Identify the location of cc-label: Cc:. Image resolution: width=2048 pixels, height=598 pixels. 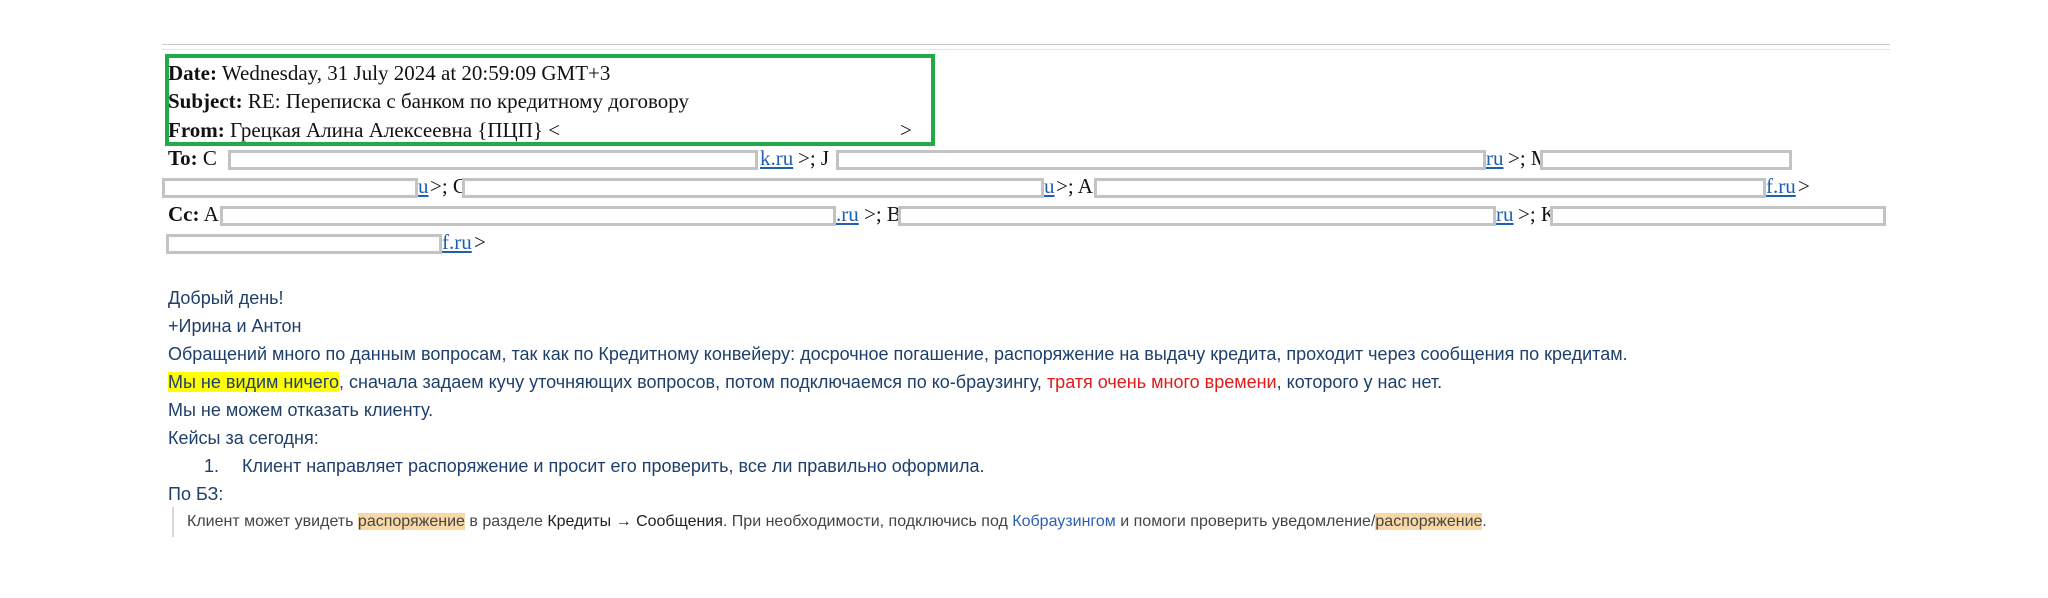
(184, 214).